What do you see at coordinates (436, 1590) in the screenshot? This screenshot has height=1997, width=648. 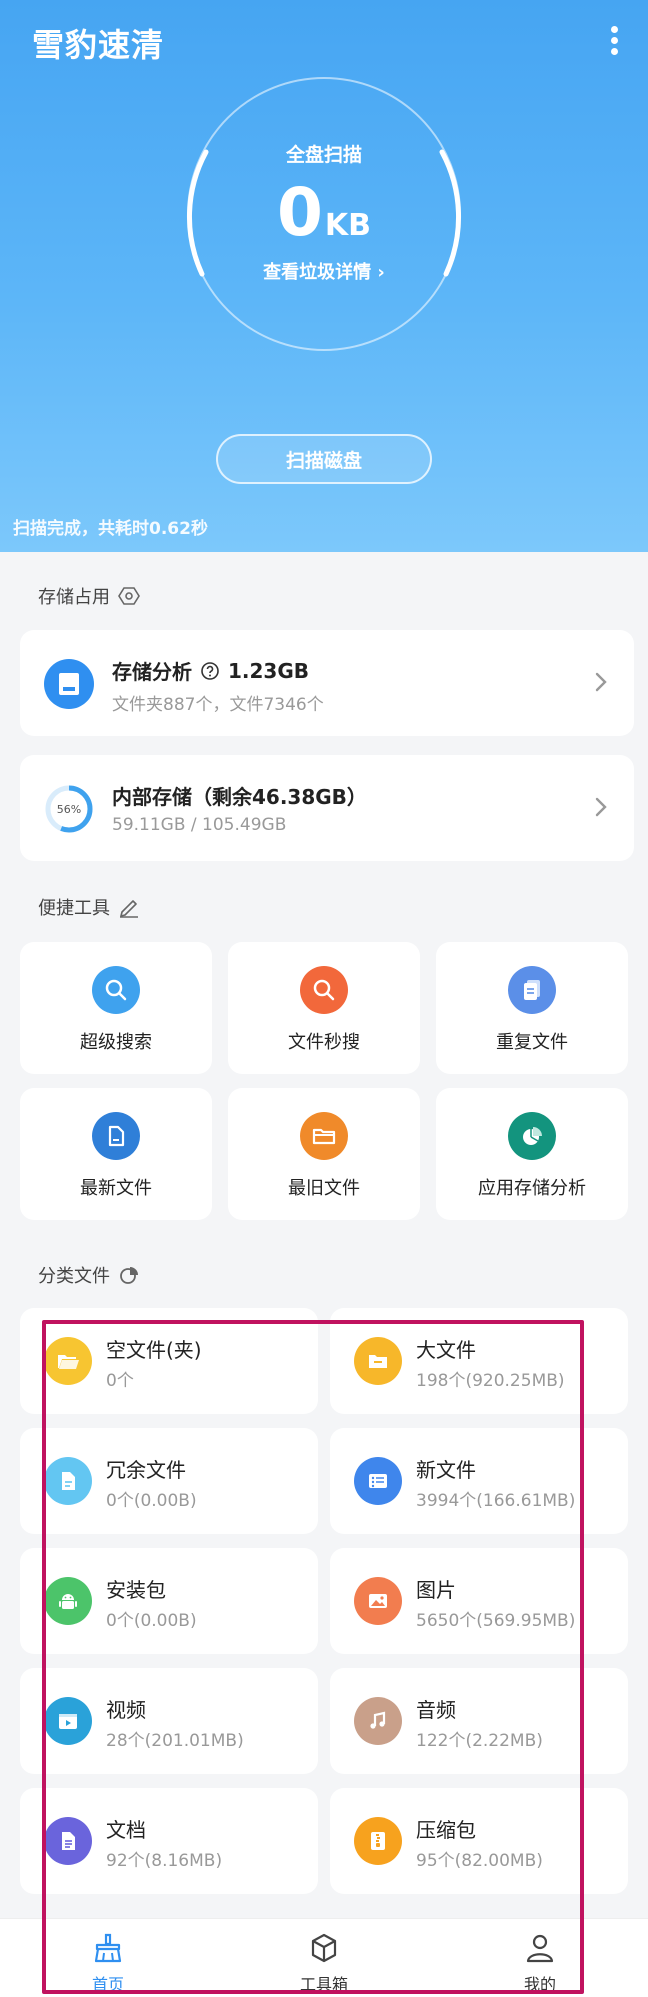 I see `category-name: 图片` at bounding box center [436, 1590].